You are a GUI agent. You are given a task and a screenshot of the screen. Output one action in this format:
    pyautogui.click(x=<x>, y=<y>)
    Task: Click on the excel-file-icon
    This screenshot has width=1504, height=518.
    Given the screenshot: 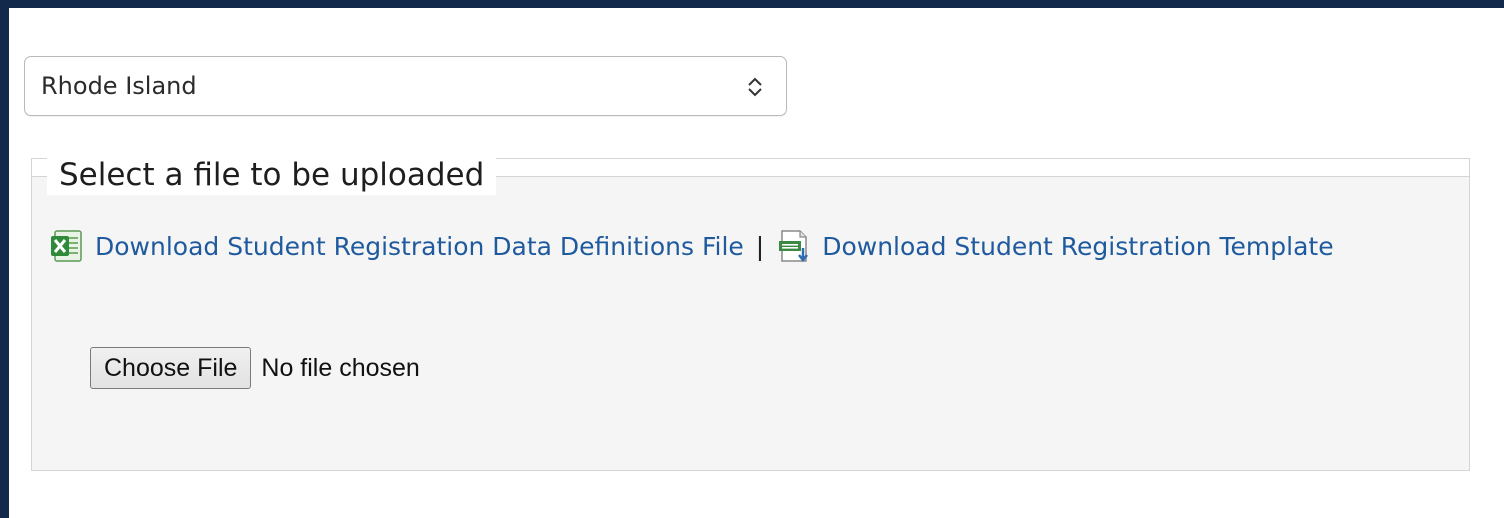 What is the action you would take?
    pyautogui.click(x=66, y=246)
    